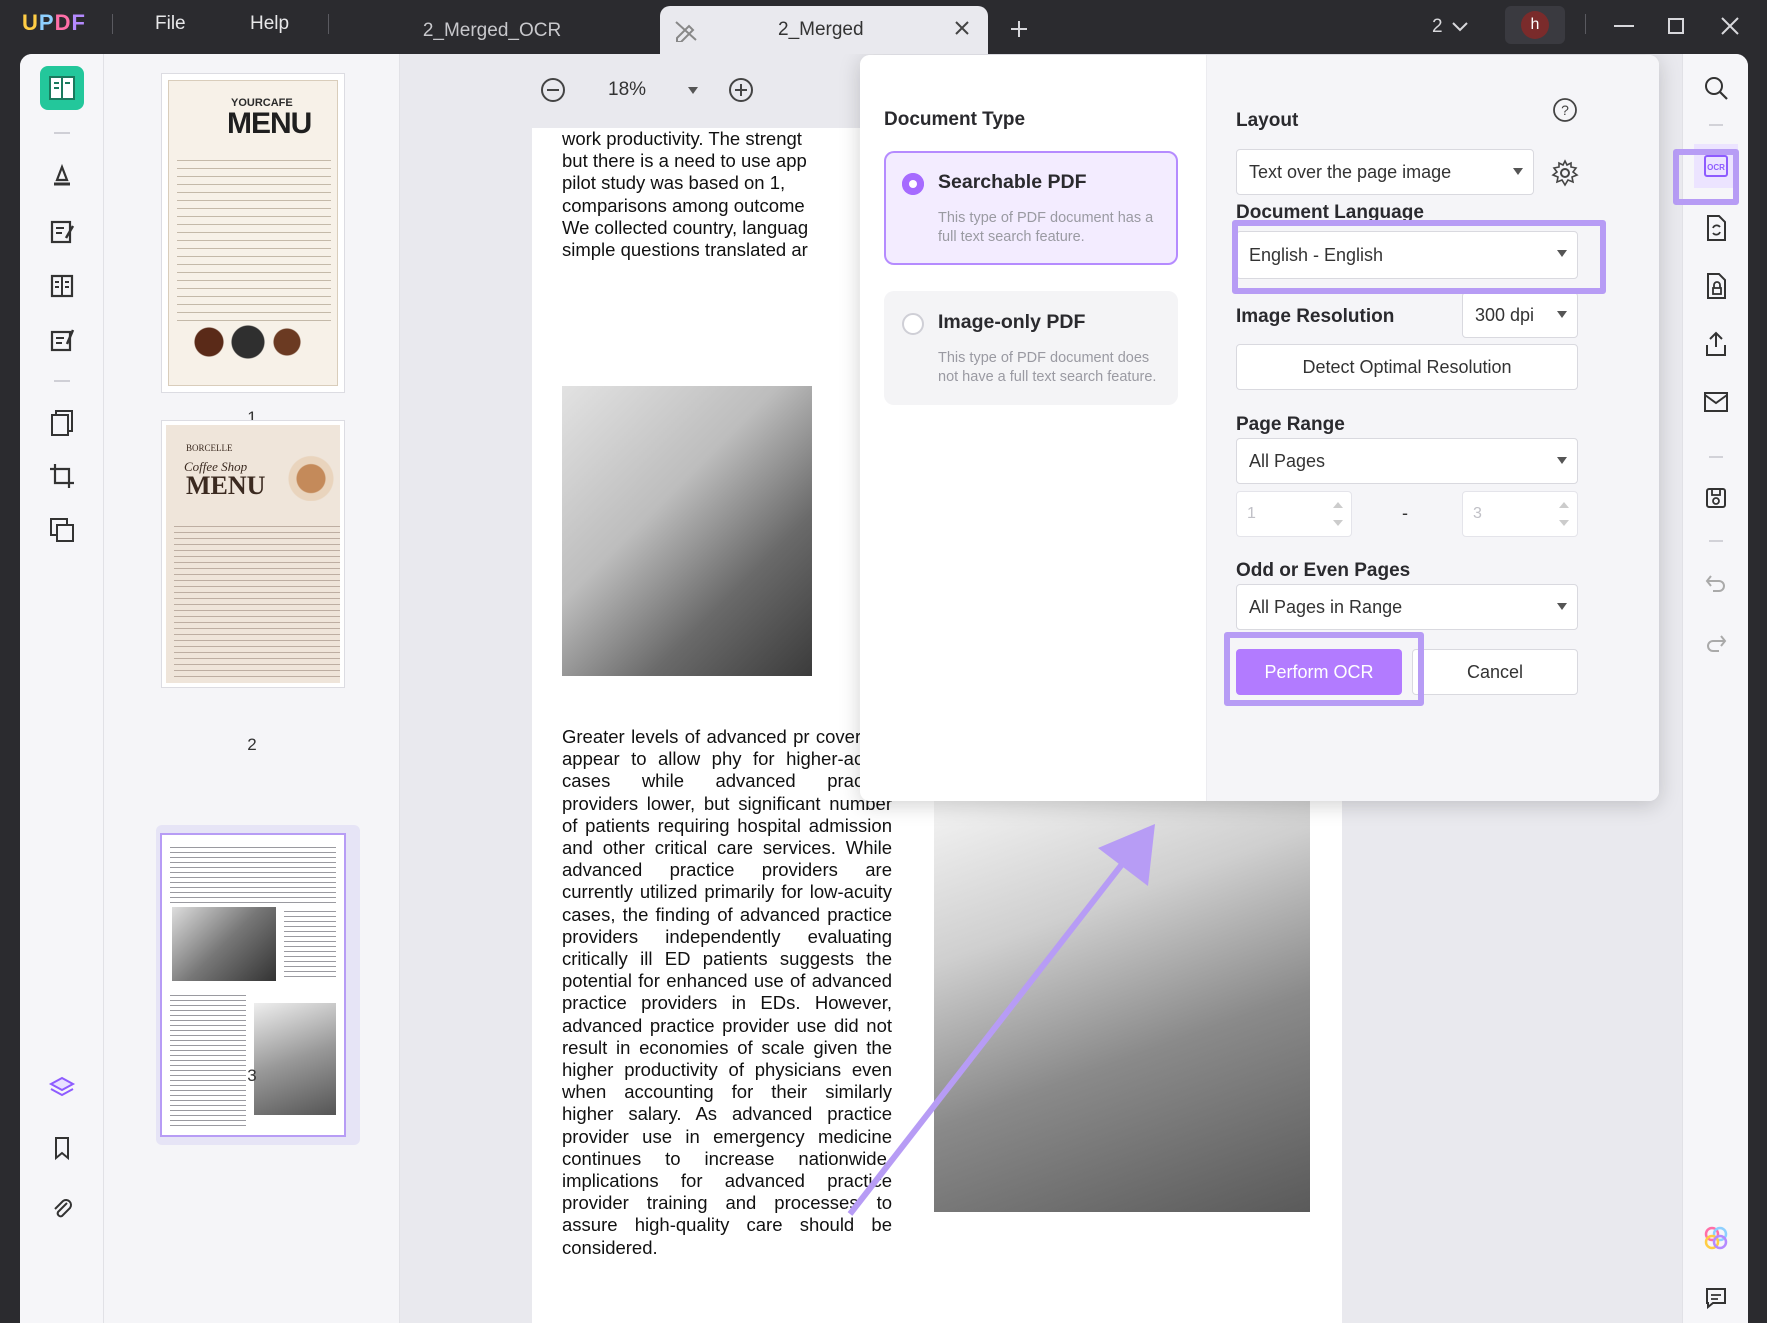  Describe the element at coordinates (253, 554) in the screenshot. I see `thumbnail-page-2: BORCELLE Coffee Shop MENU` at that location.